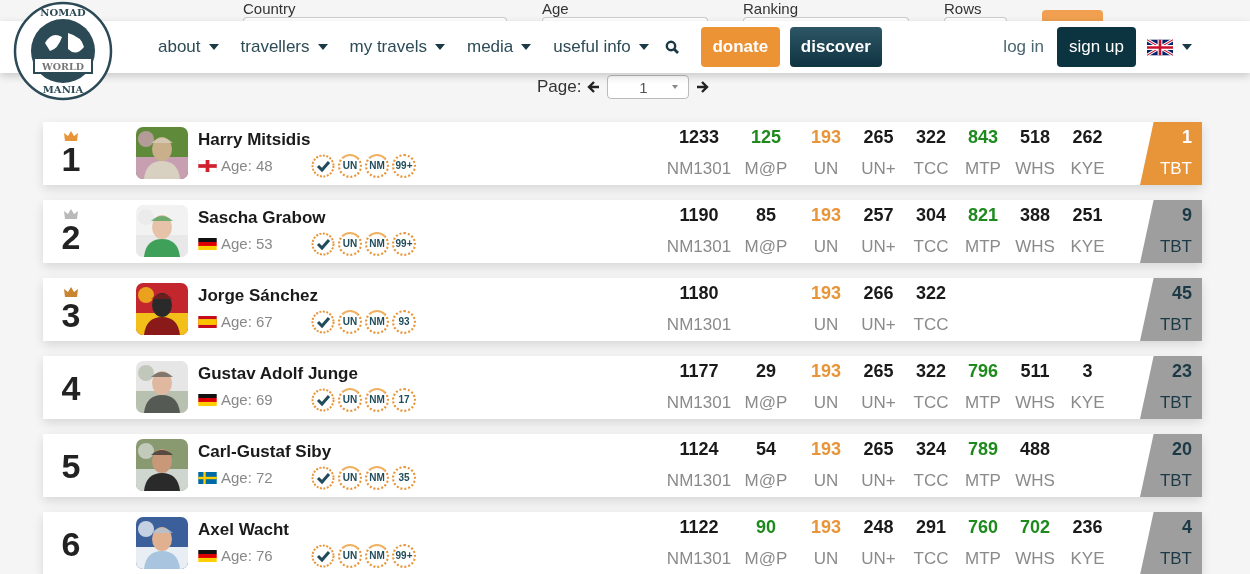  Describe the element at coordinates (930, 216) in the screenshot. I see `stat-value: 304` at that location.